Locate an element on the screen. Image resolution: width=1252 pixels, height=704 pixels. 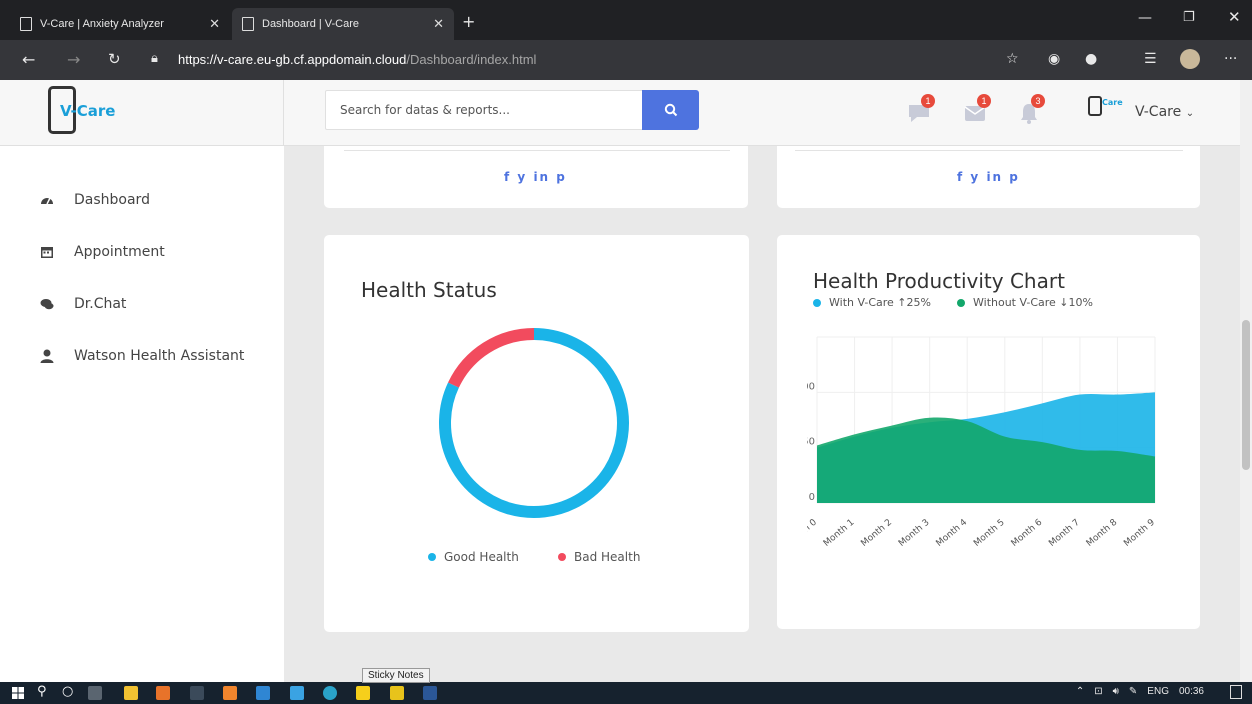
restore-icon: ❐ is located at coordinates (1189, 17).